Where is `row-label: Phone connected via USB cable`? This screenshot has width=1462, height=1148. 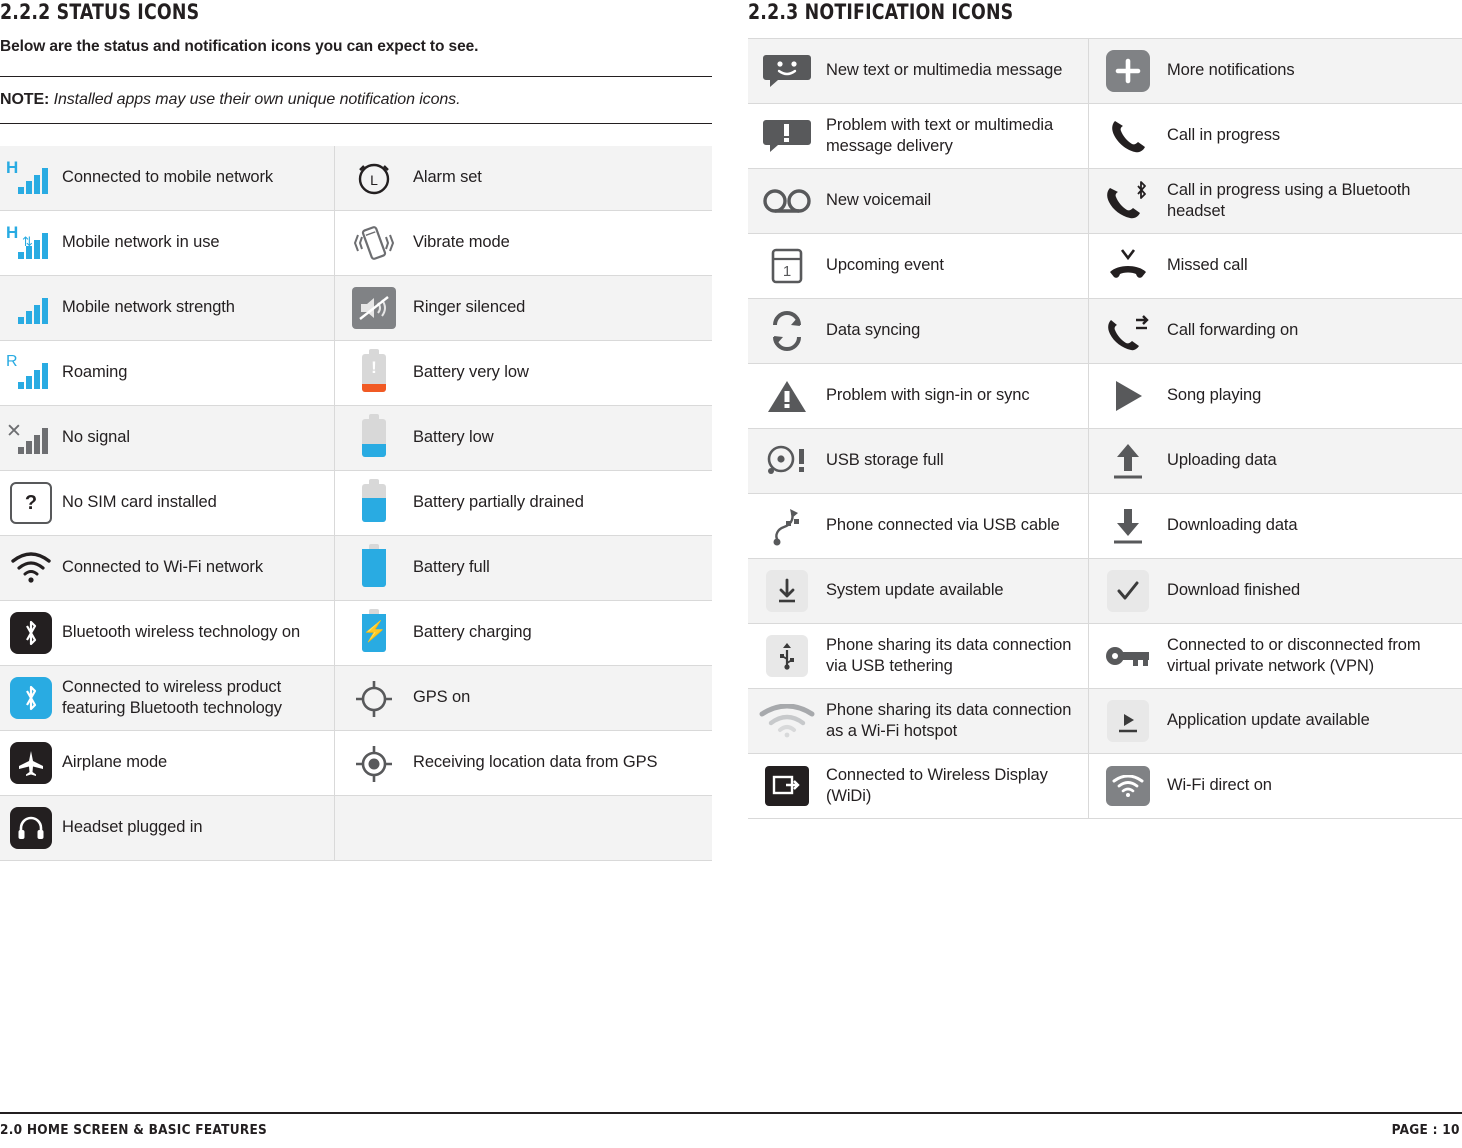 row-label: Phone connected via USB cable is located at coordinates (957, 526).